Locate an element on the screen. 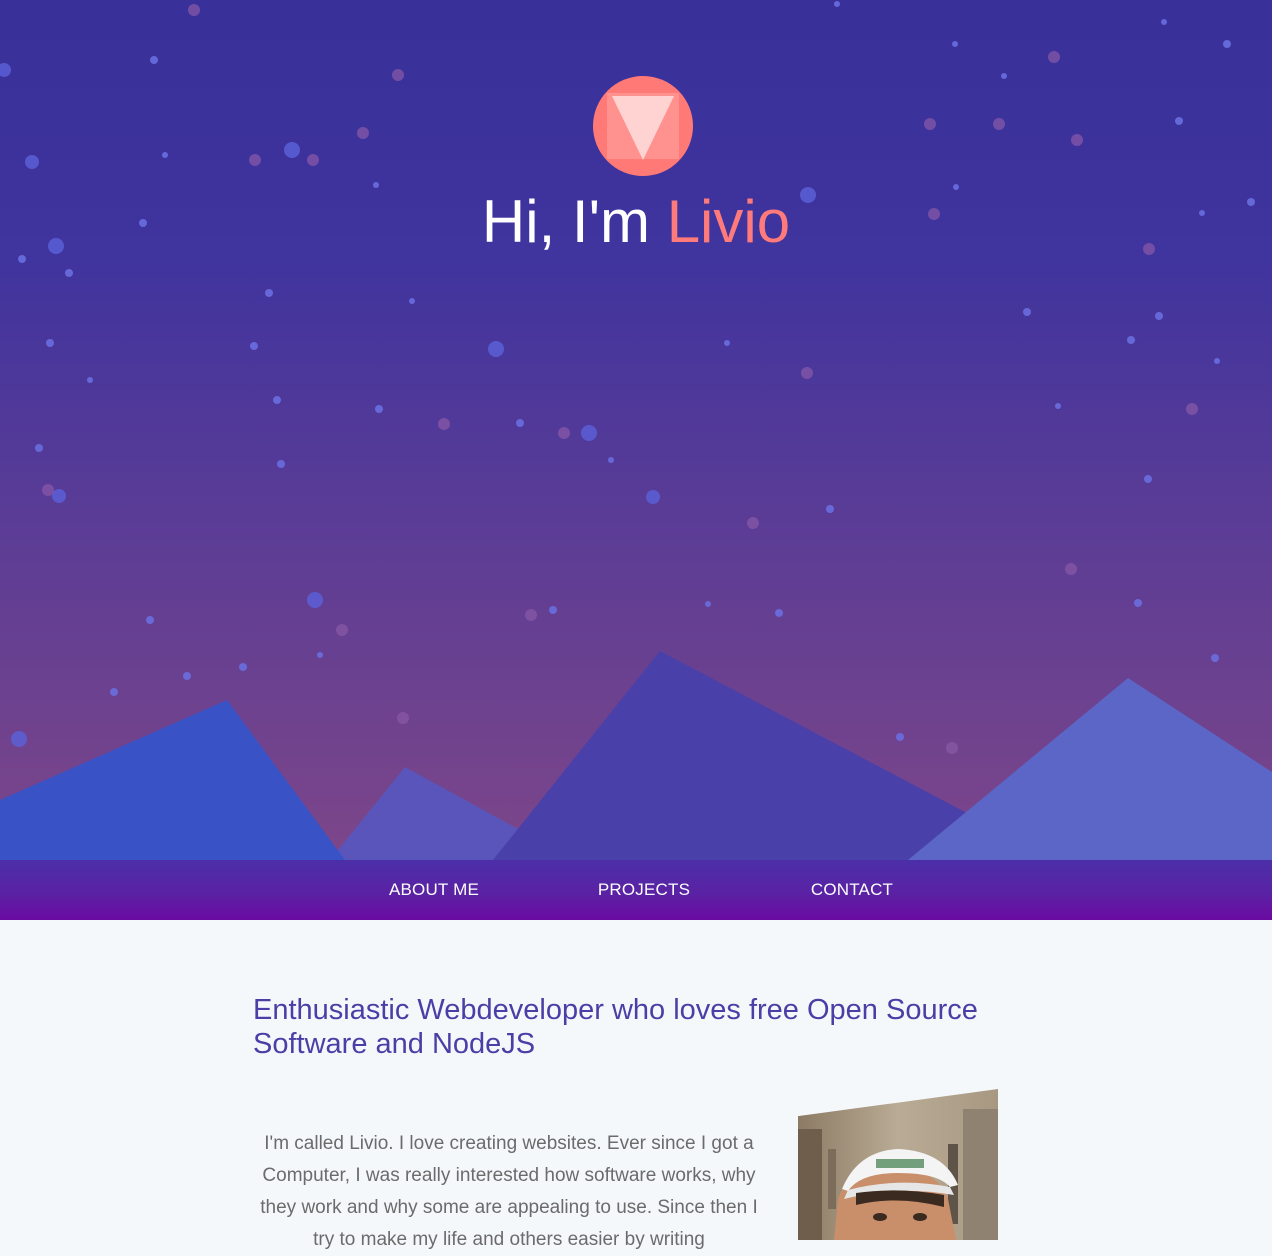 This screenshot has width=1272, height=1256. hero-greeting: Hi, I'm Livio is located at coordinates (636, 222).